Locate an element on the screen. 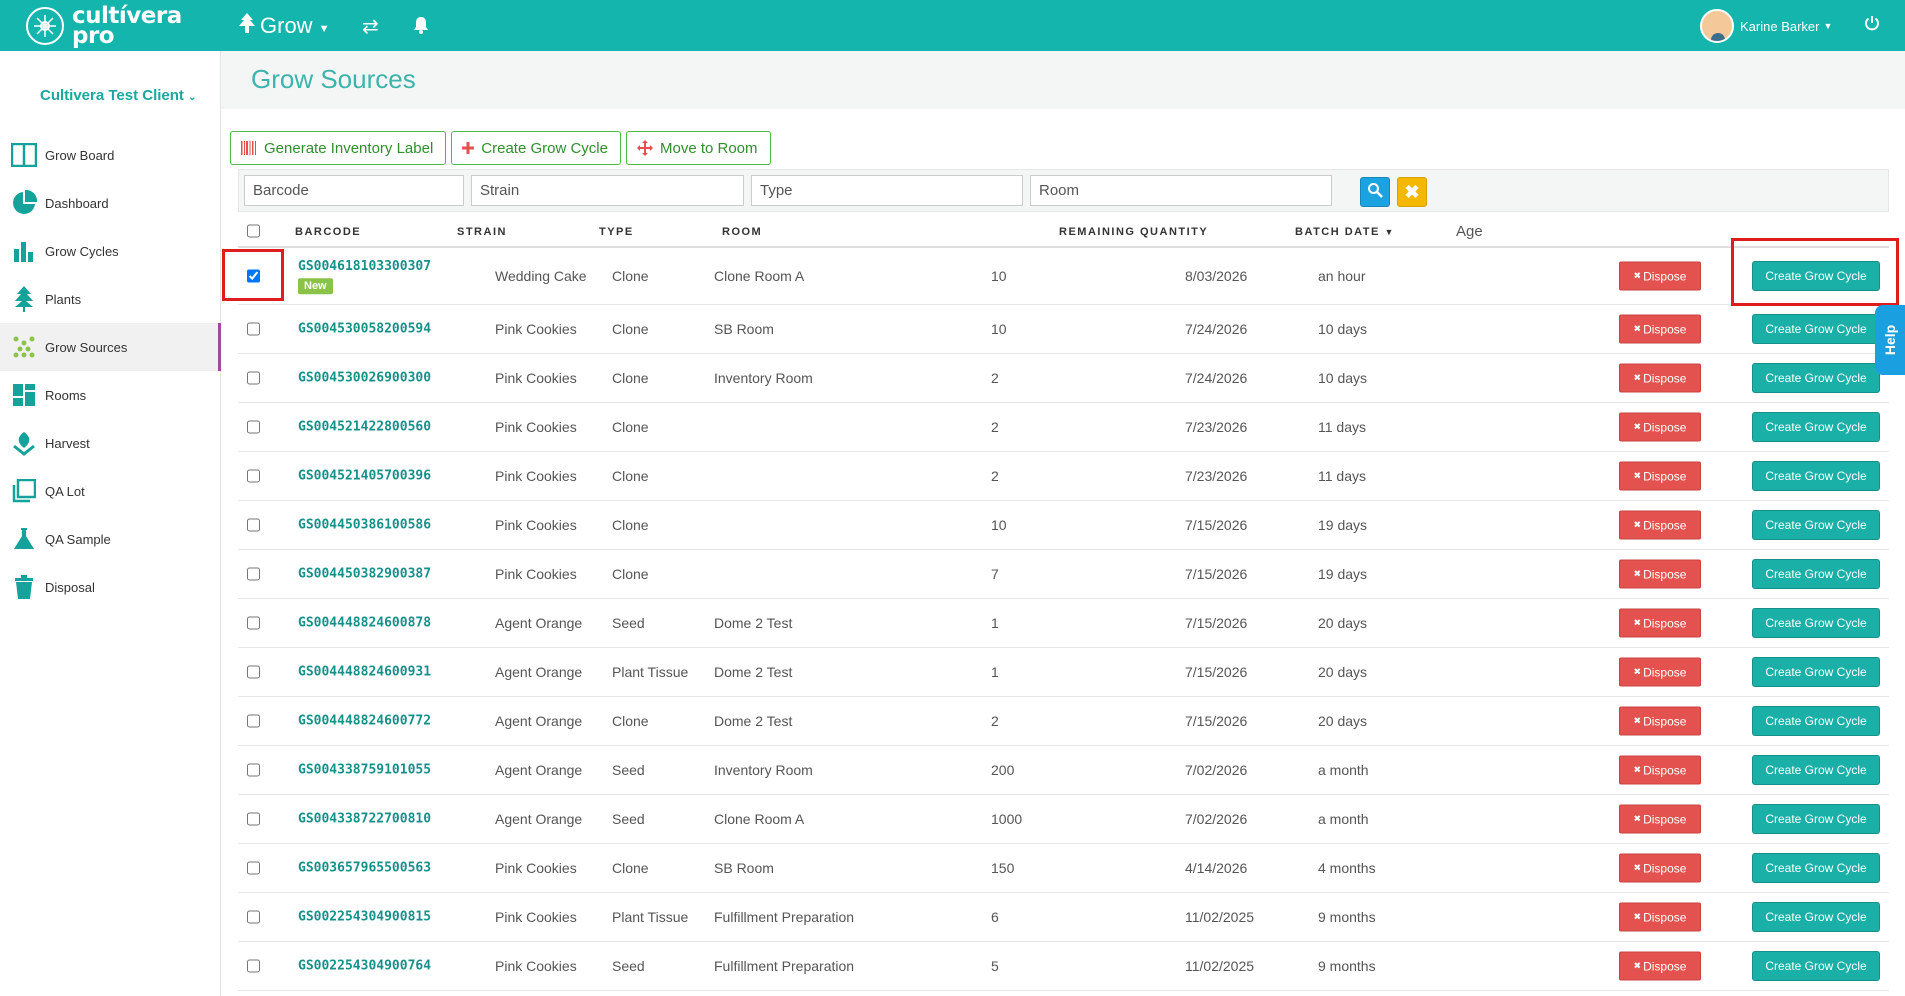 The width and height of the screenshot is (1905, 996). create-grow-cycle-toolbar-button: Create Grow Cycle is located at coordinates (536, 148).